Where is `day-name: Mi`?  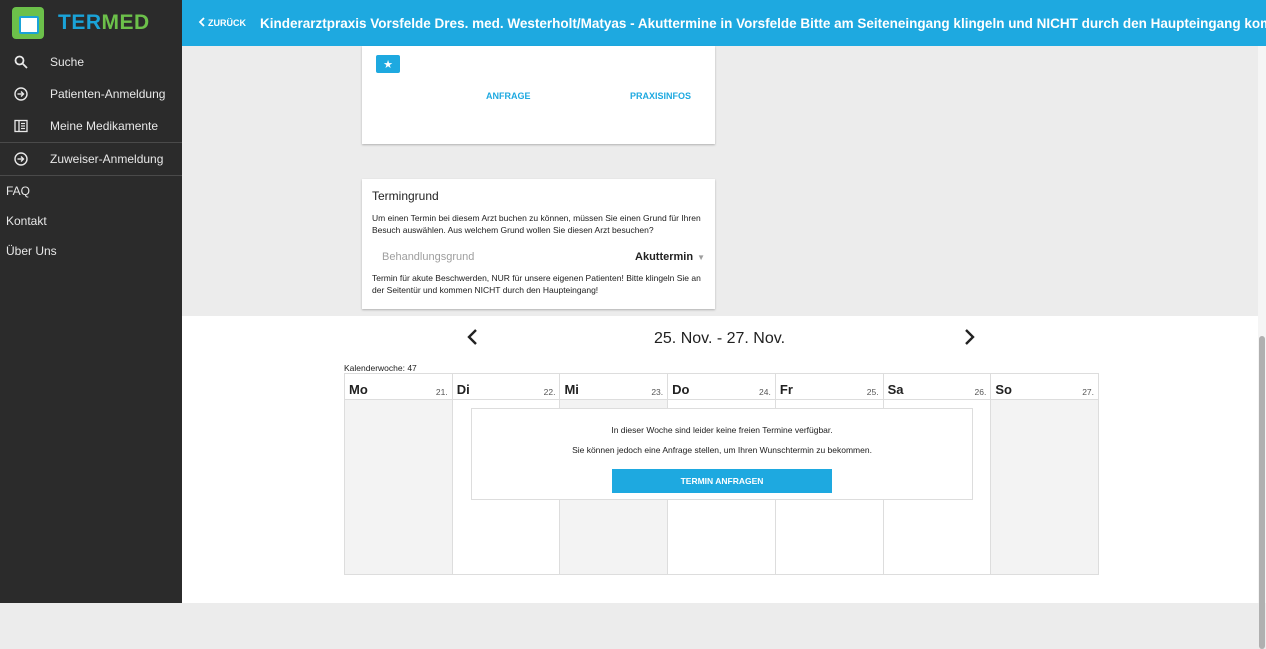 day-name: Mi is located at coordinates (571, 389).